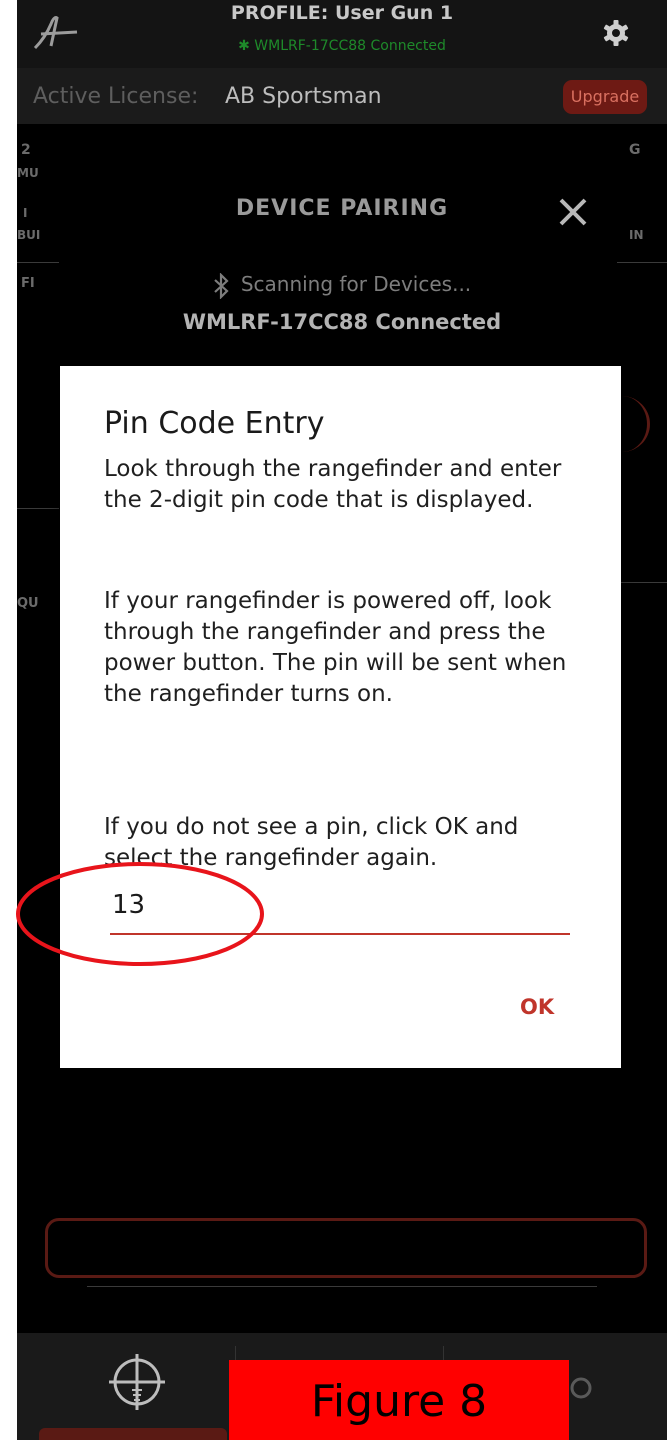  I want to click on bg-edge-text: G, so click(635, 150).